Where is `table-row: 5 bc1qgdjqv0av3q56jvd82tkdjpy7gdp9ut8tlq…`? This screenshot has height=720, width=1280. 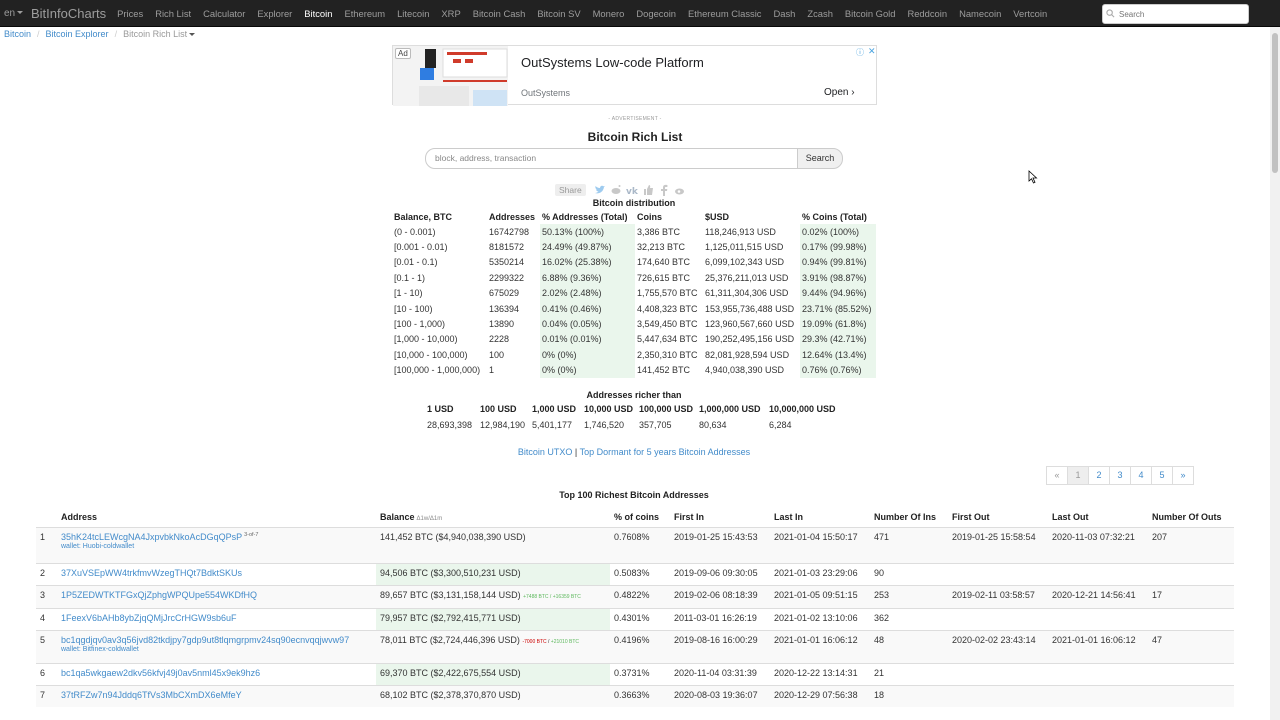
table-row: 5 bc1qgdjqv0av3q56jvd82tkdjpy7gdp9ut8tlq… is located at coordinates (635, 646).